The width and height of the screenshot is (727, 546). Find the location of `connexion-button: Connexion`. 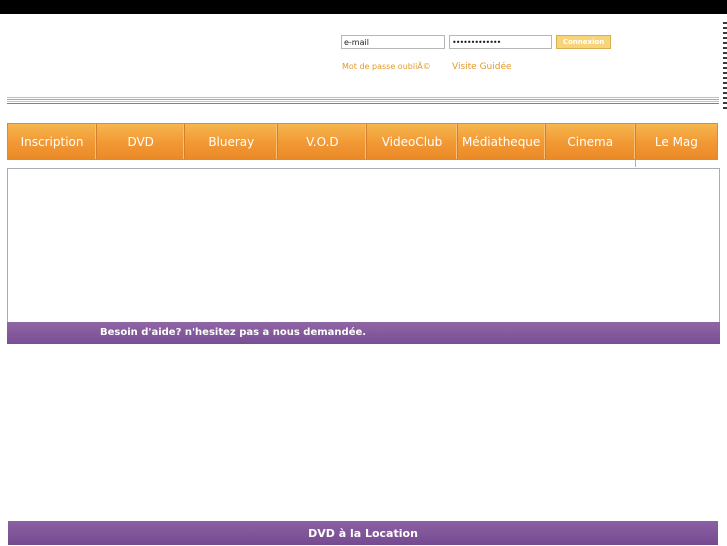

connexion-button: Connexion is located at coordinates (583, 42).